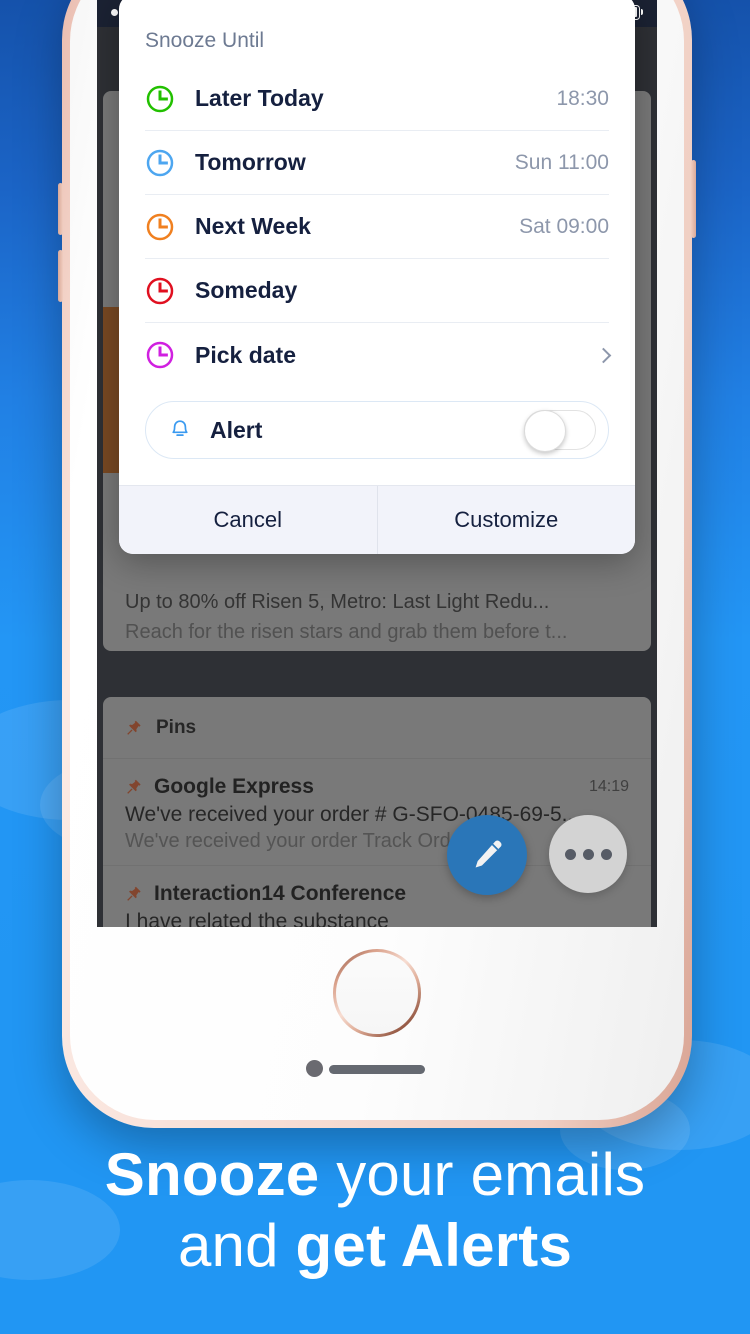 This screenshot has width=750, height=1334. Describe the element at coordinates (253, 226) in the screenshot. I see `snooze-option-label: Next Week` at that location.